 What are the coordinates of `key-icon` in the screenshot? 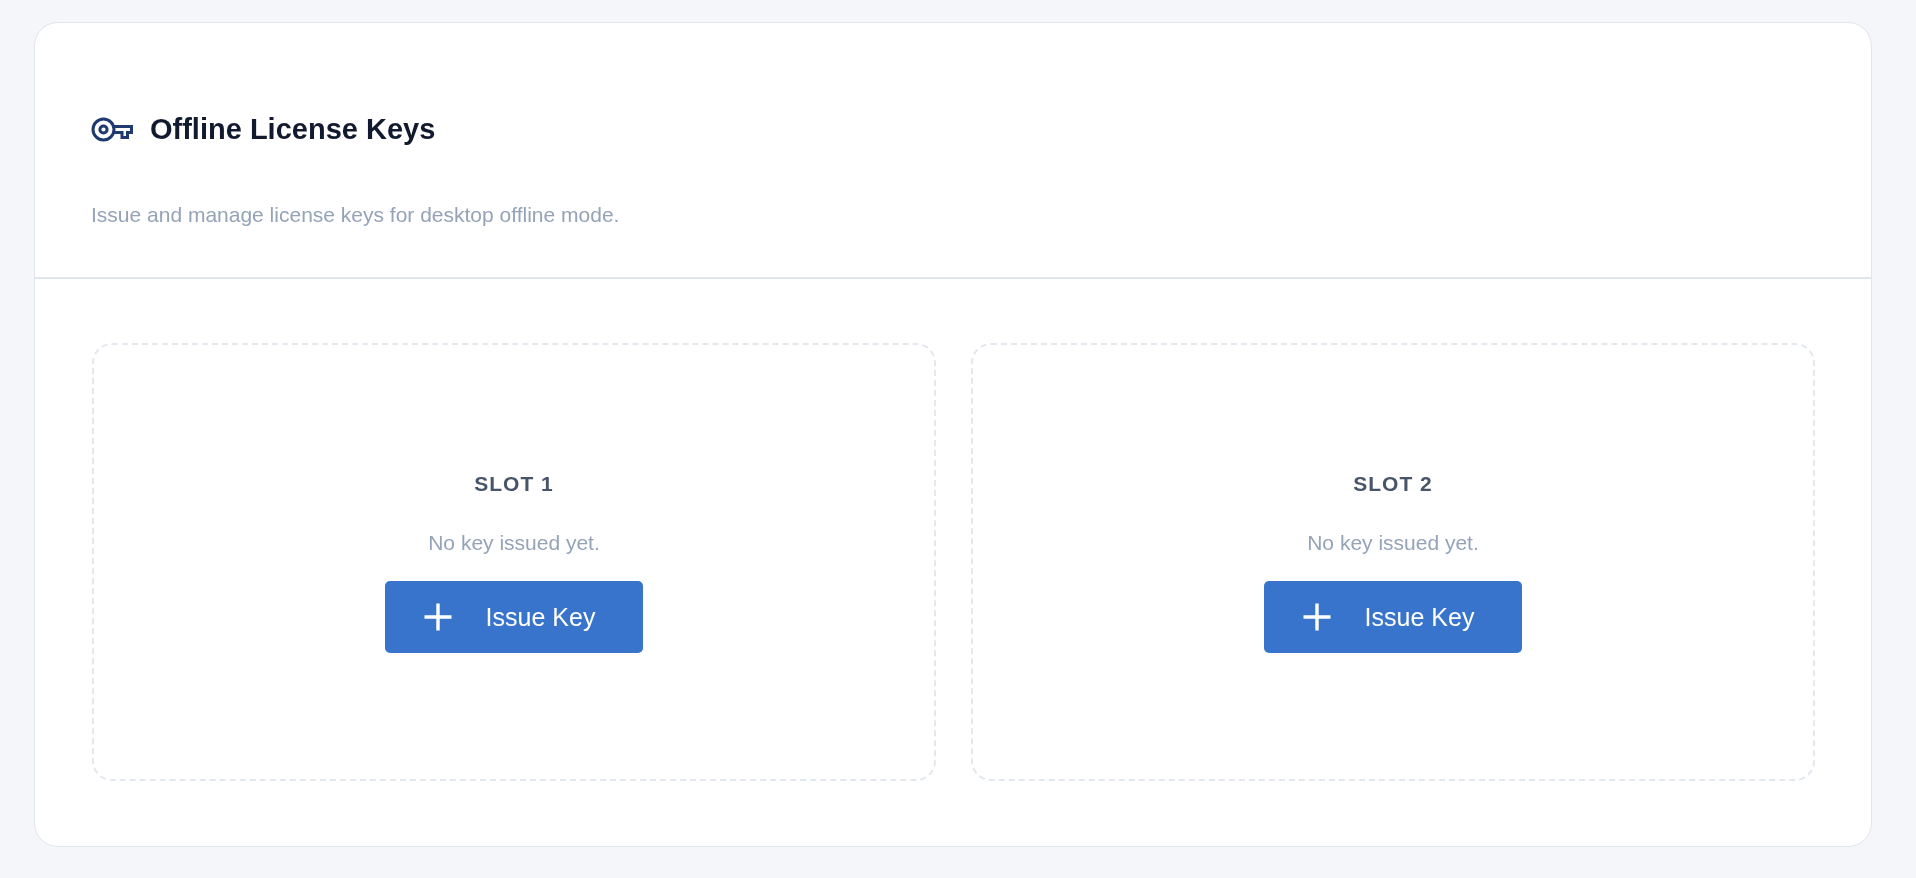 It's located at (112, 129).